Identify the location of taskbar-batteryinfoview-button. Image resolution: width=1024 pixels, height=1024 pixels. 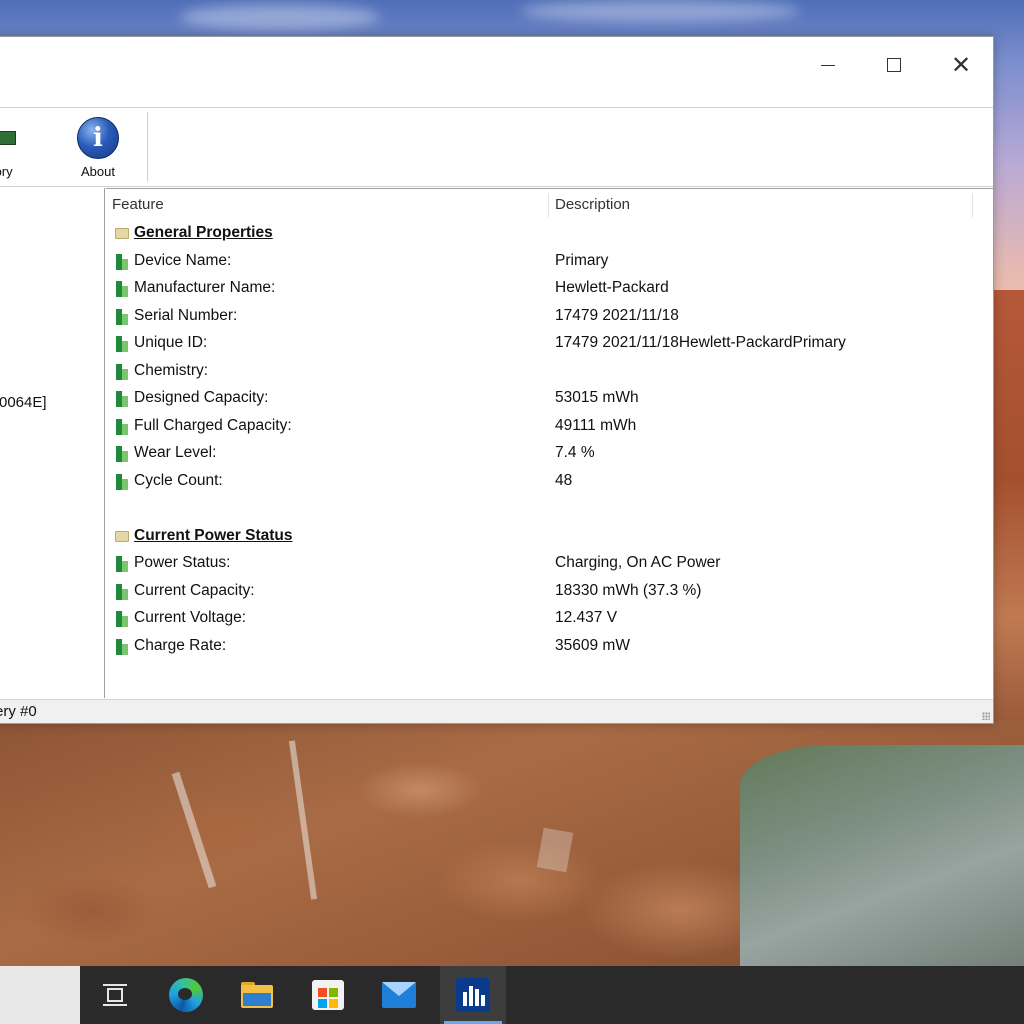
(473, 995).